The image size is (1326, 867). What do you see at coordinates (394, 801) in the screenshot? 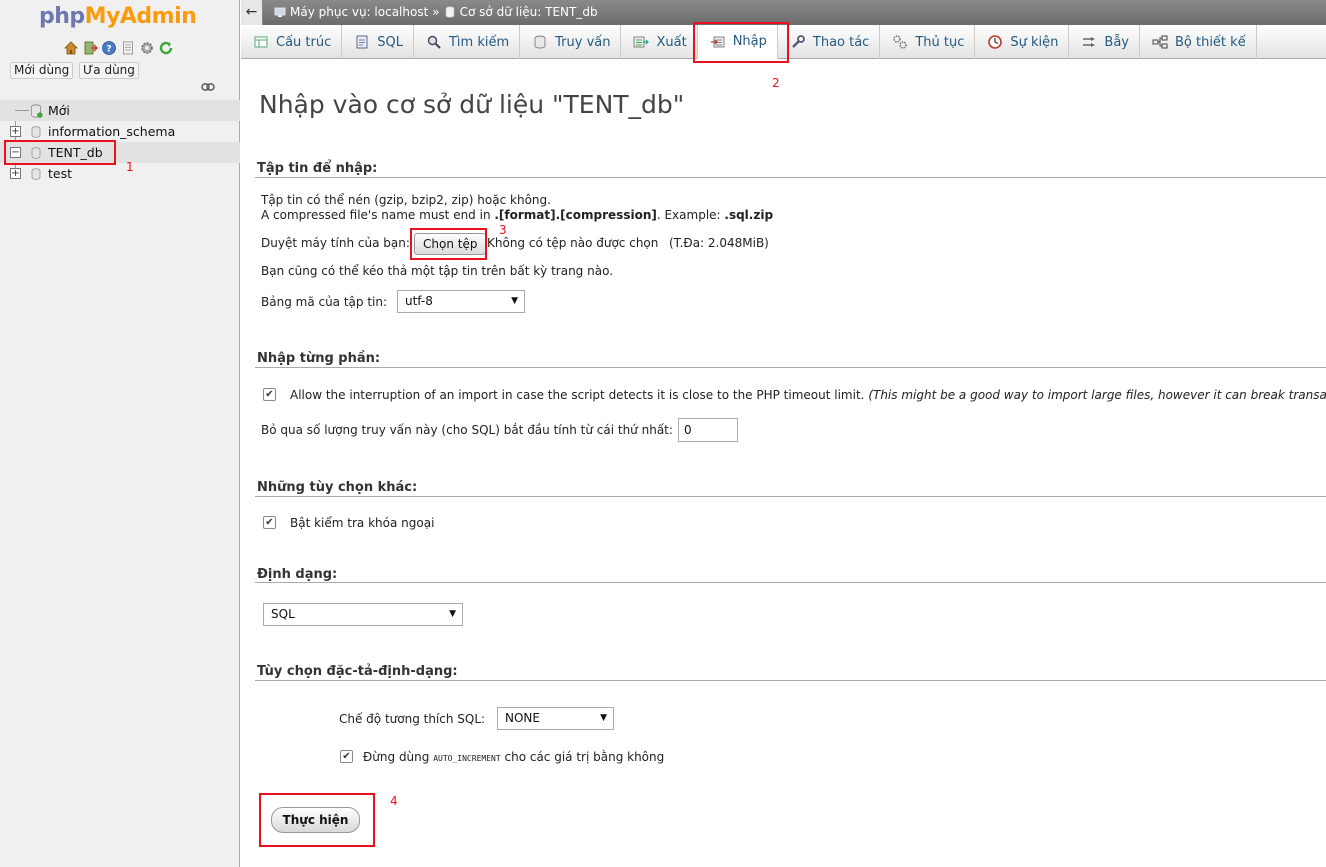
I see `annotation-number-4: 4` at bounding box center [394, 801].